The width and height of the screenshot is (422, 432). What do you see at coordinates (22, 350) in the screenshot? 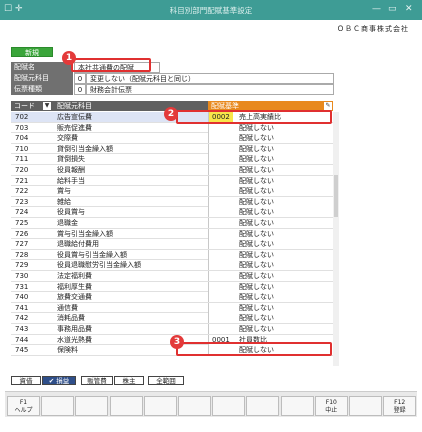
I see `row-code: 745` at bounding box center [22, 350].